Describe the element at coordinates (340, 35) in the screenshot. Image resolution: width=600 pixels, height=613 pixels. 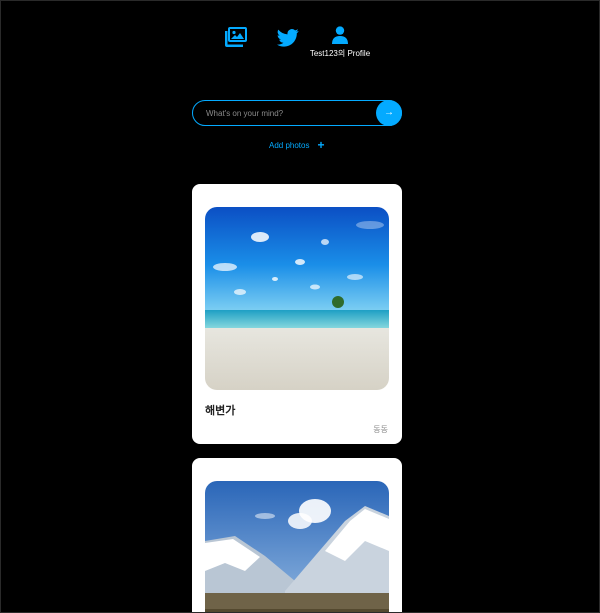
I see `user-icon` at that location.